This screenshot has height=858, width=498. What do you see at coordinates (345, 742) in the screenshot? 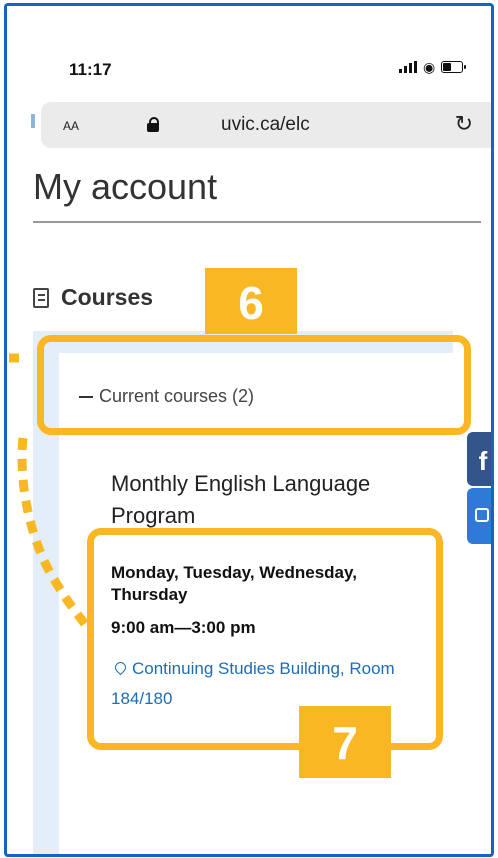
I see `callout-number-7: 7` at bounding box center [345, 742].